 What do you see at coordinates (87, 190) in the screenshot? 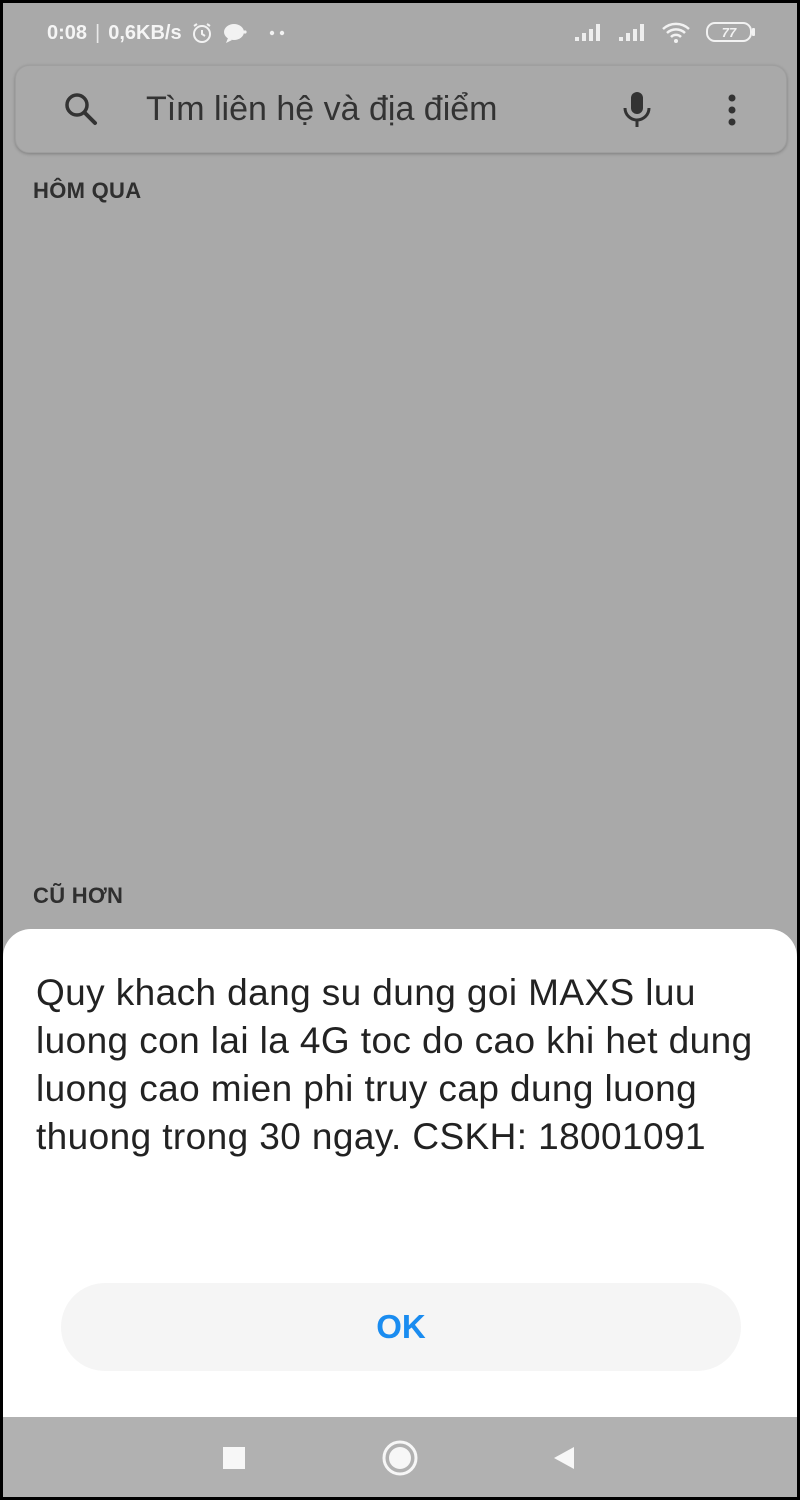
I see `section-header-yesterday: HÔM QUA` at bounding box center [87, 190].